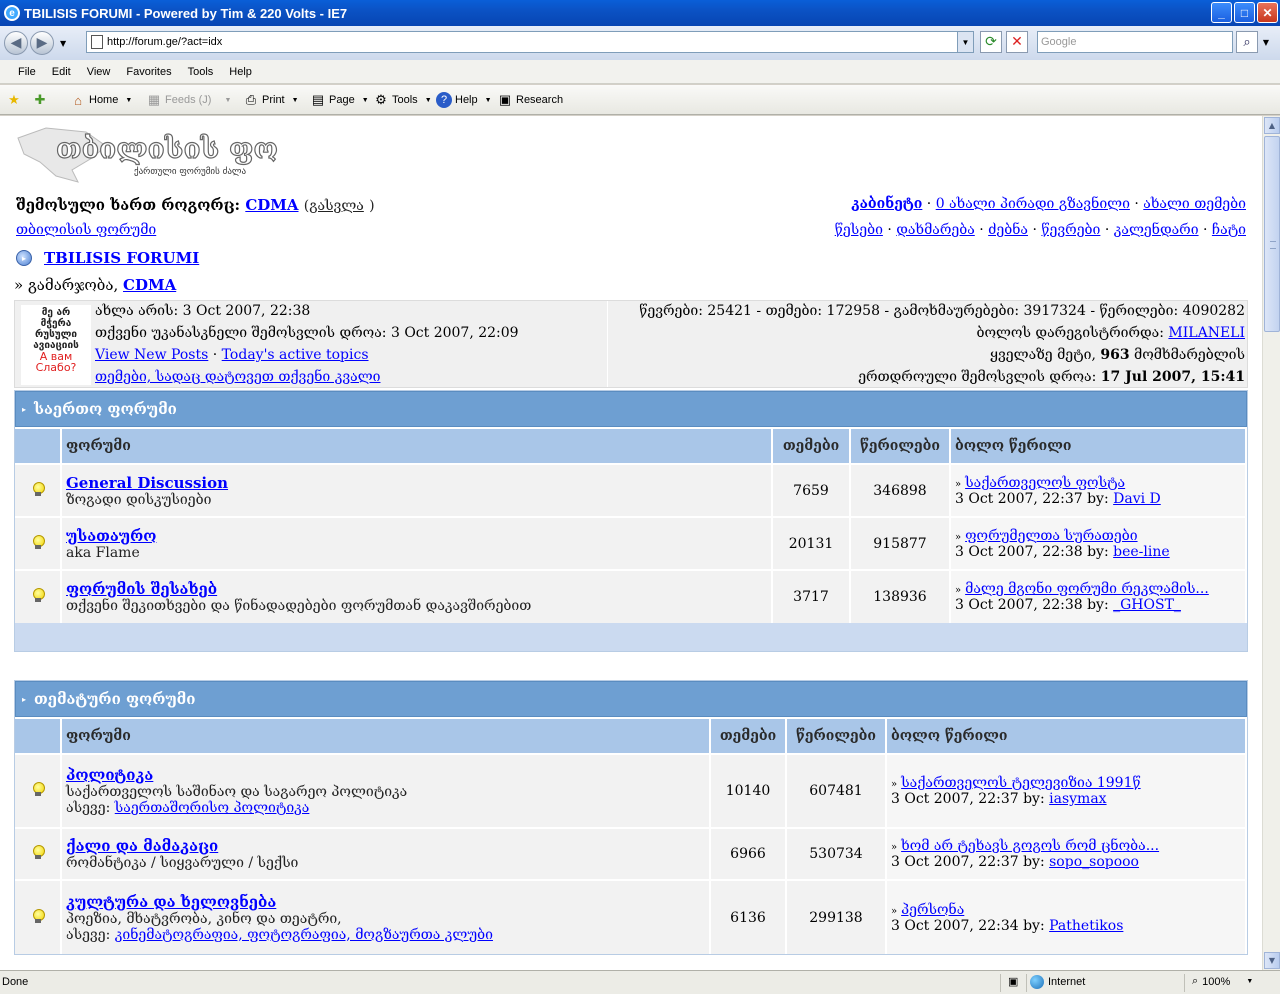 The height and width of the screenshot is (994, 1280). Describe the element at coordinates (212, 808) in the screenshot. I see `subforum-link: საერთაშორისო პოლიტიკა` at that location.